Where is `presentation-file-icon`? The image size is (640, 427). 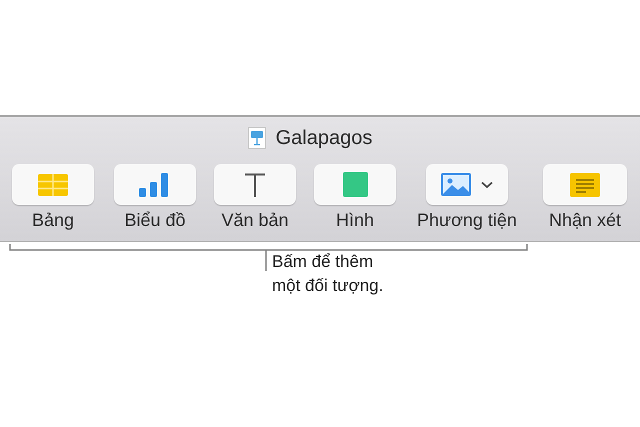 presentation-file-icon is located at coordinates (257, 138).